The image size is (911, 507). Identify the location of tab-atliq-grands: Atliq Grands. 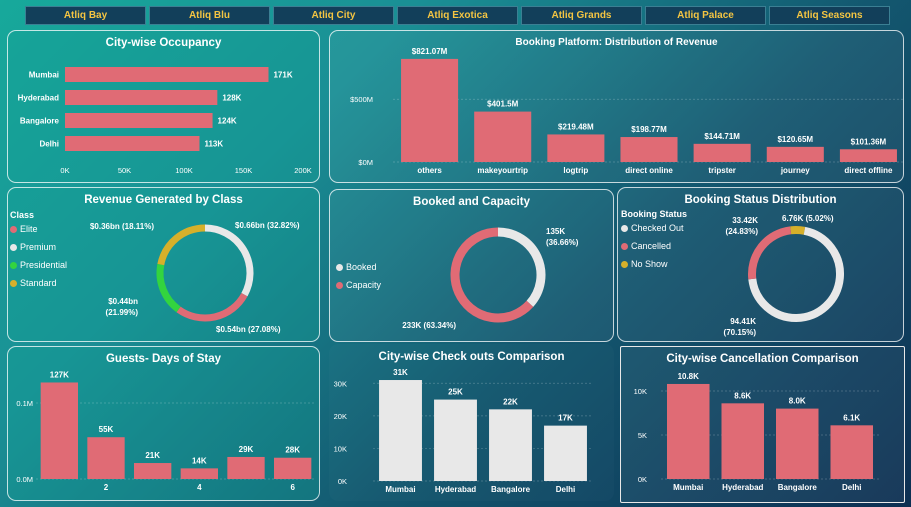
(581, 15).